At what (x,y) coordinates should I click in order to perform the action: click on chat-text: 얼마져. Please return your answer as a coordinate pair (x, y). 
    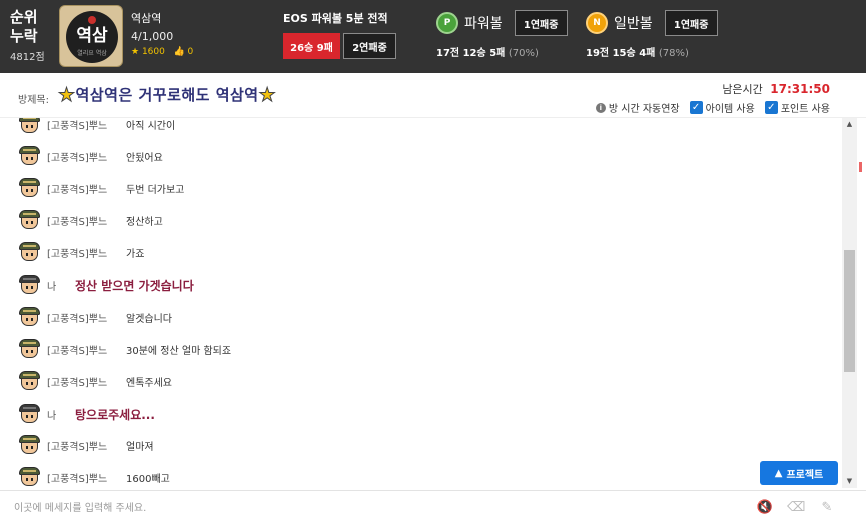
    Looking at the image, I should click on (140, 447).